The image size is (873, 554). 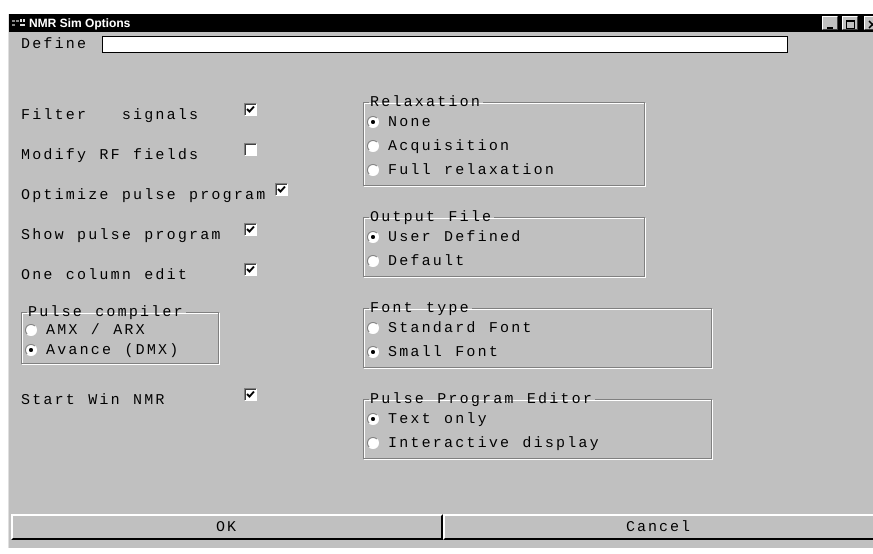 I want to click on option-label: Show pulse program, so click(x=122, y=235).